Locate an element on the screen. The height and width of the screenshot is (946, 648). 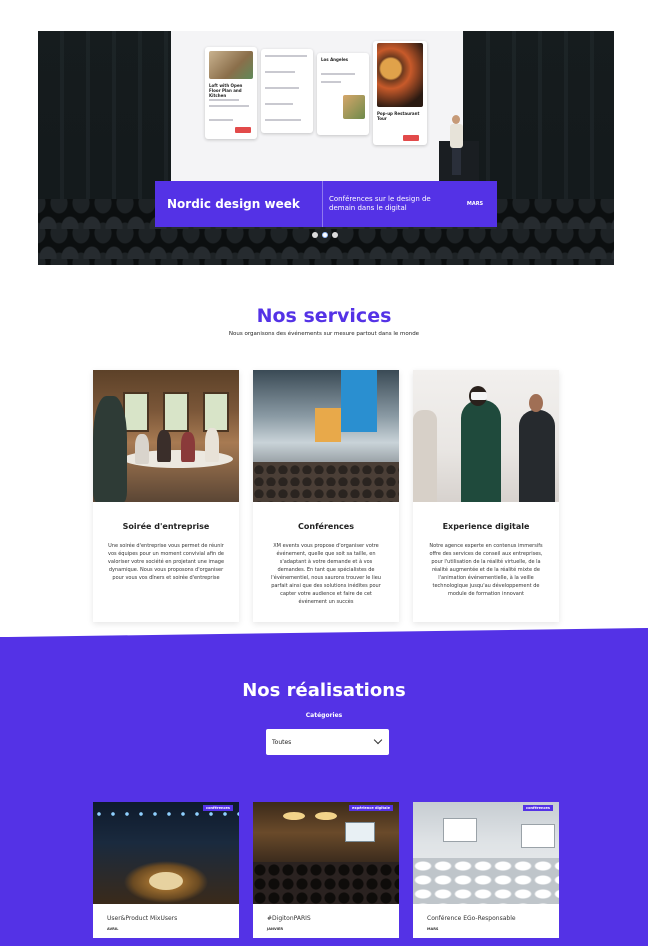
carousel-dot-active is located at coordinates (325, 235).